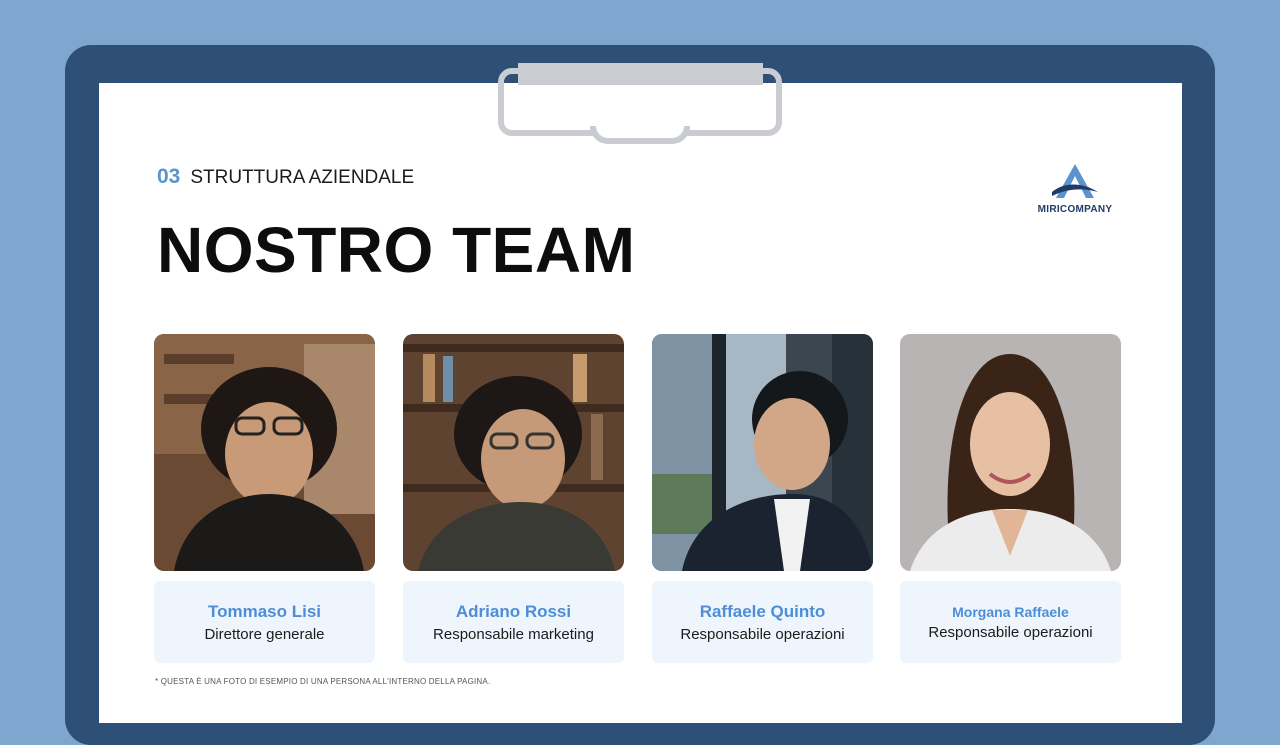 The height and width of the screenshot is (745, 1280). I want to click on team-card-1: Tommaso Lisi Direttore generale, so click(264, 498).